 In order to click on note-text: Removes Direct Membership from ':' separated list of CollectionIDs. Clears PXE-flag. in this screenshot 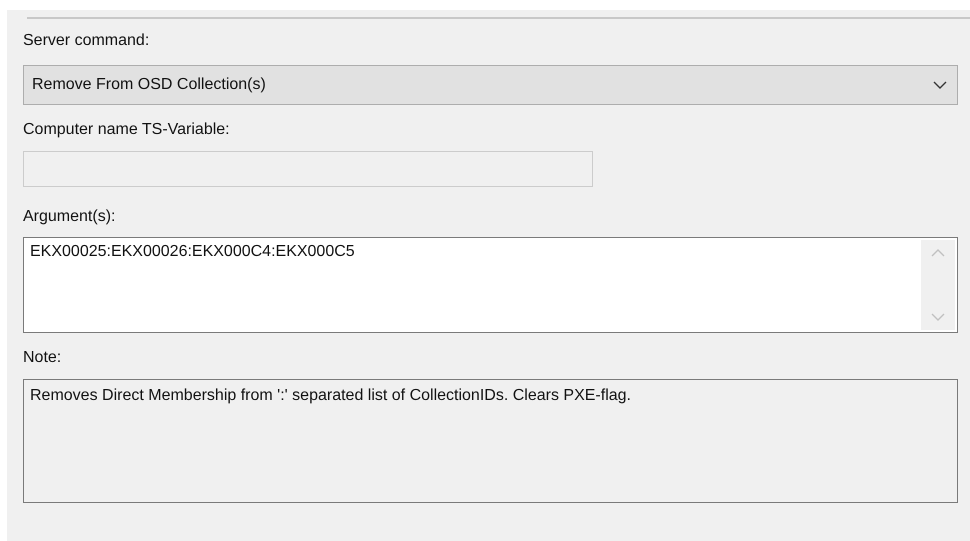, I will do `click(330, 395)`.